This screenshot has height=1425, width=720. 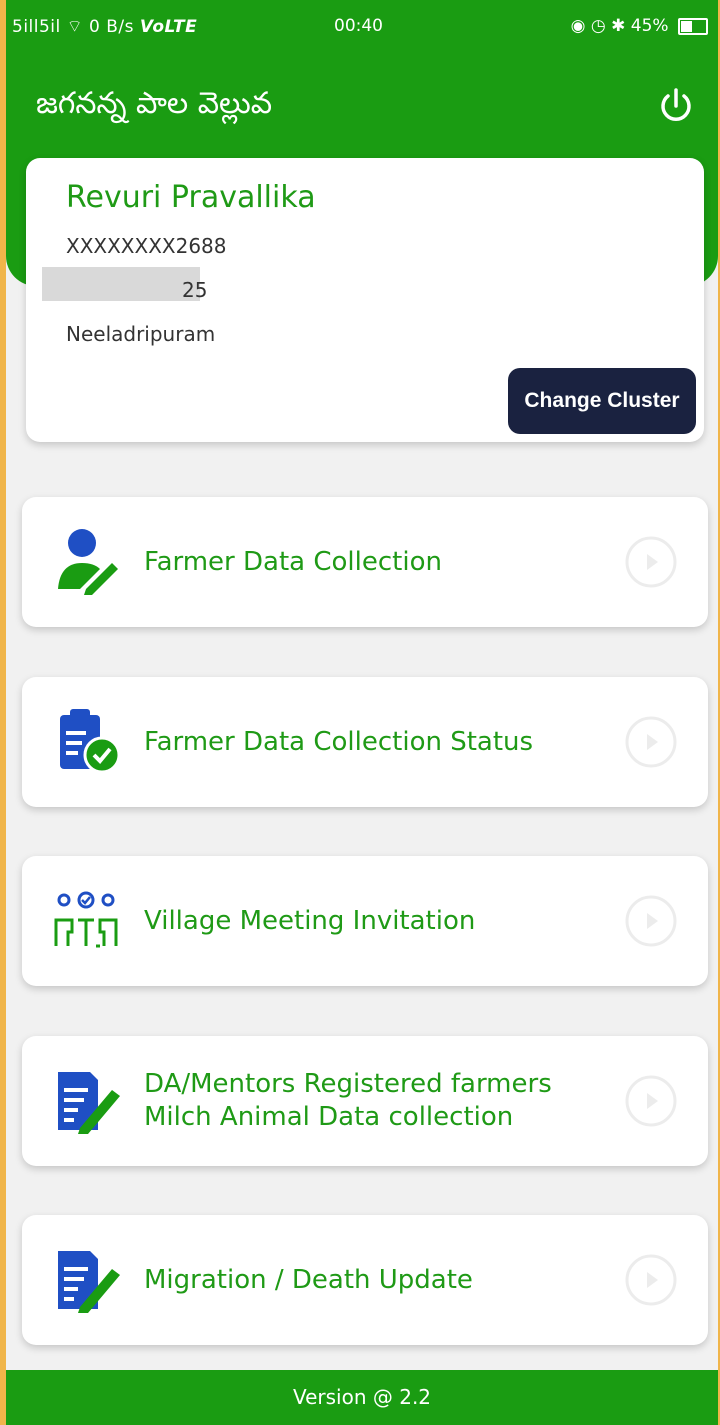 What do you see at coordinates (168, 27) in the screenshot?
I see `volte-label: VoLTE` at bounding box center [168, 27].